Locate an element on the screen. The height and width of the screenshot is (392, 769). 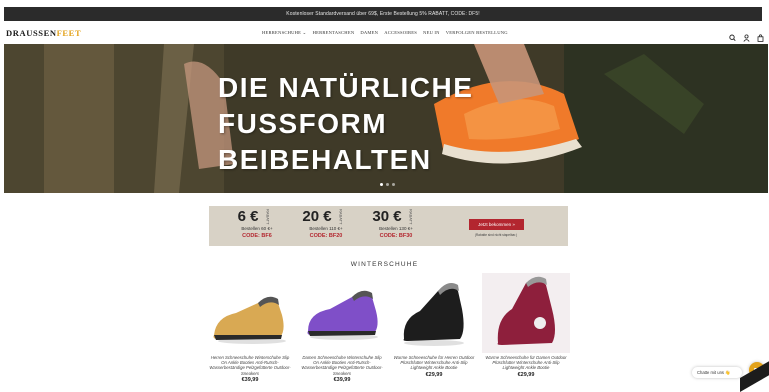
hero-headline: DIE NATÜRLICHE FUSSFORM BEIBEHALTEN is located at coordinates (345, 124).